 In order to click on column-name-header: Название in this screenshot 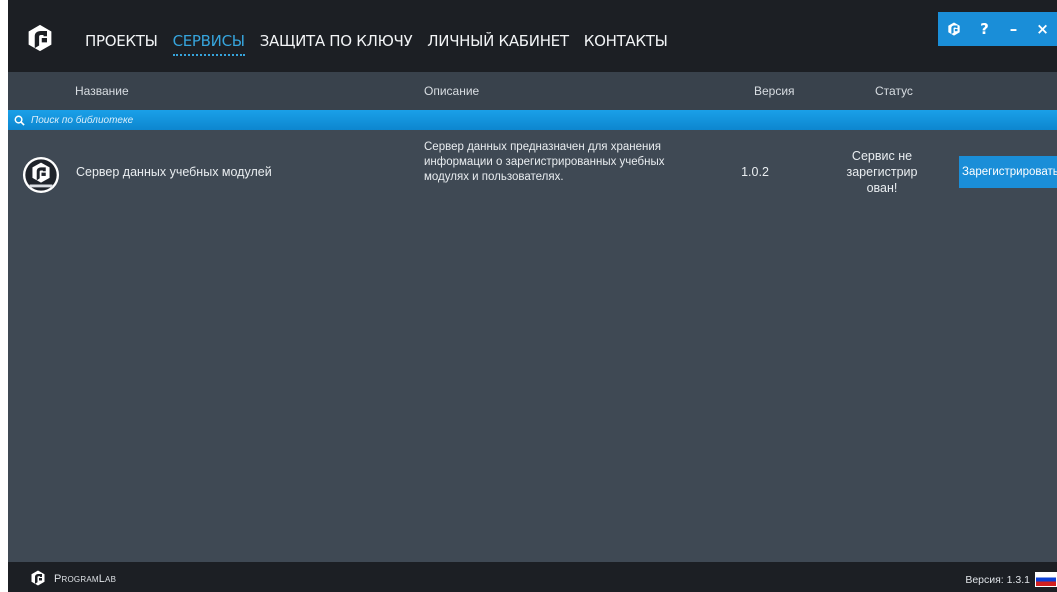, I will do `click(102, 91)`.